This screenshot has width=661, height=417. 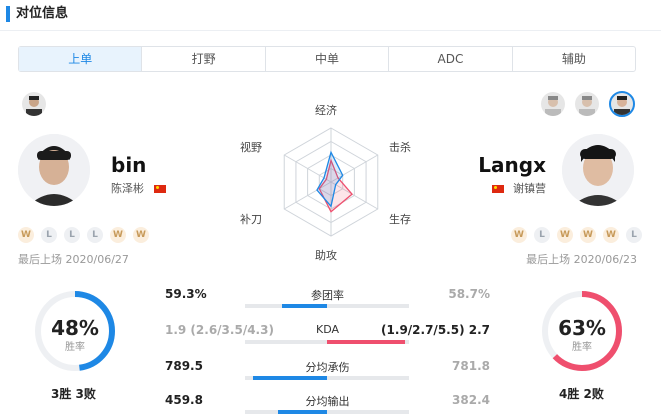 I want to click on left-recent-results: WLLLWW, so click(x=87, y=232).